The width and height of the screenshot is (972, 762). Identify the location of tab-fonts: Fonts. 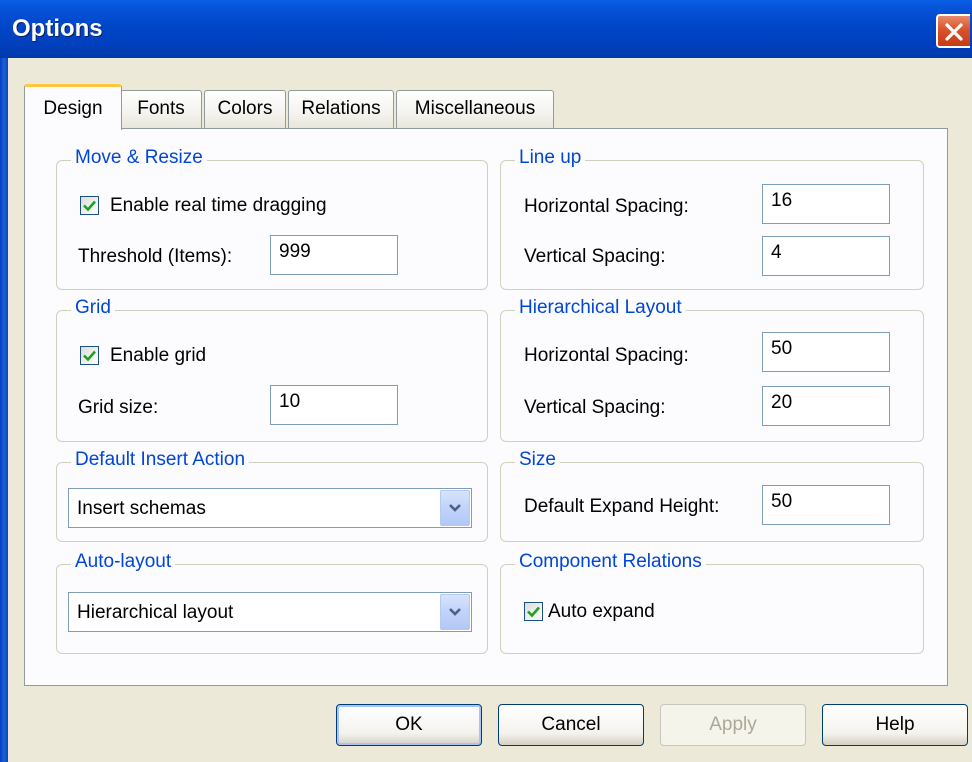
(161, 109).